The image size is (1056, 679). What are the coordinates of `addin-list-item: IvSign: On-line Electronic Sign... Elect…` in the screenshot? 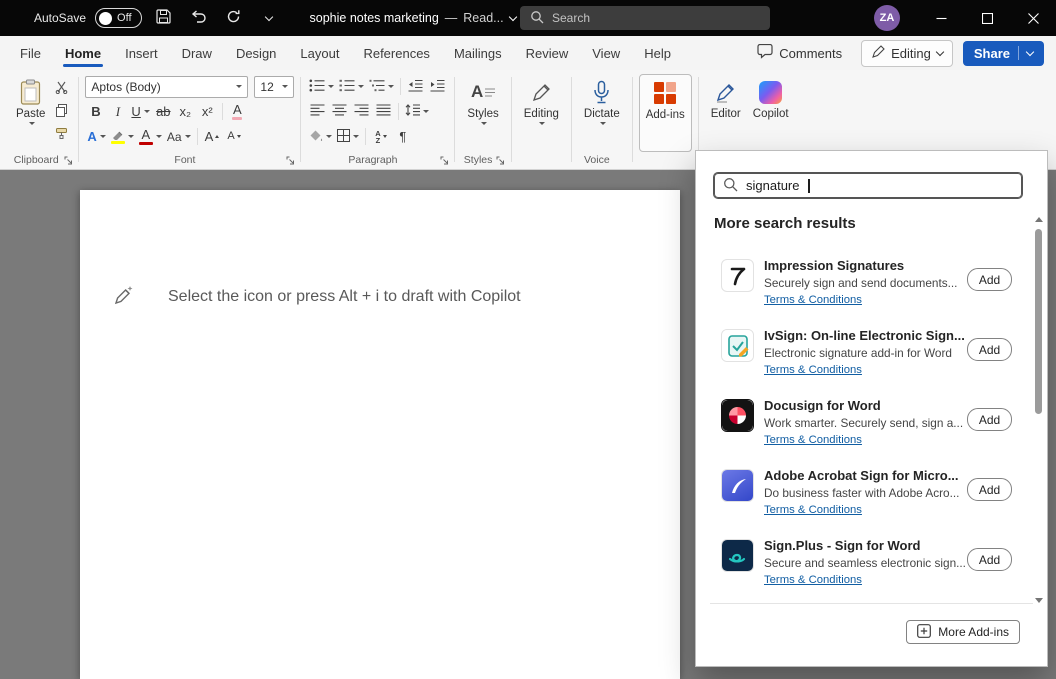 It's located at (863, 356).